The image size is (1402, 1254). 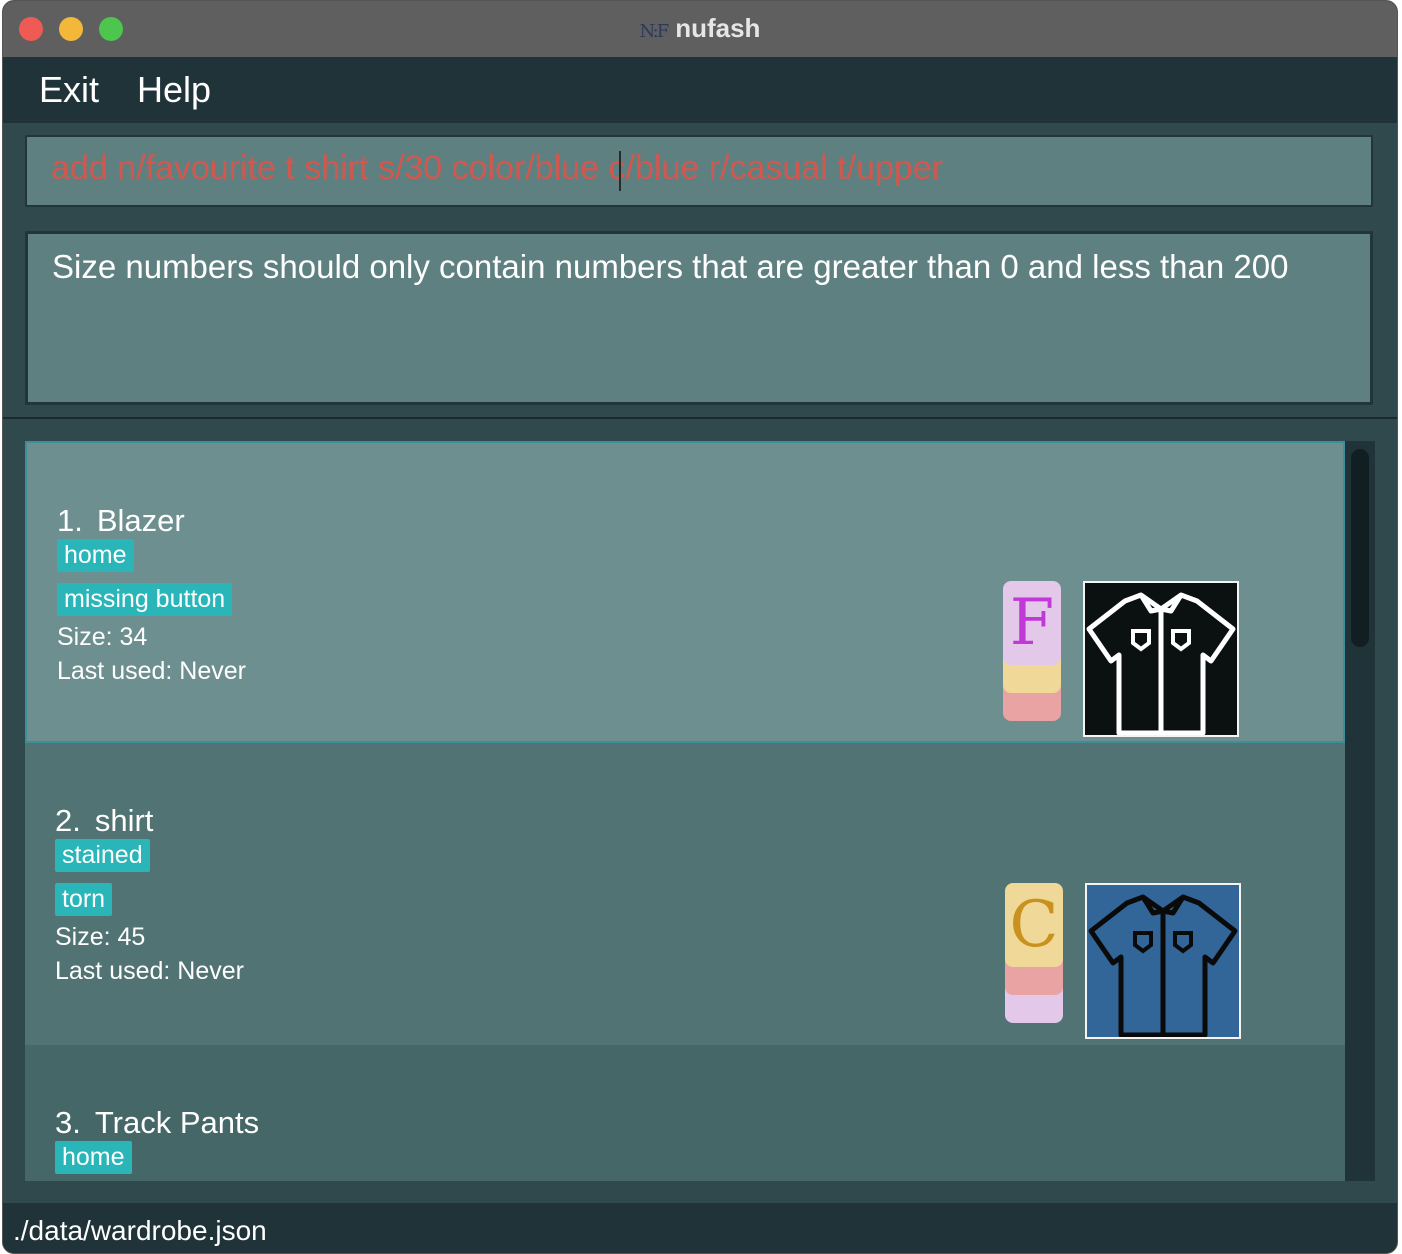 I want to click on menu-exit: Exit, so click(x=69, y=90).